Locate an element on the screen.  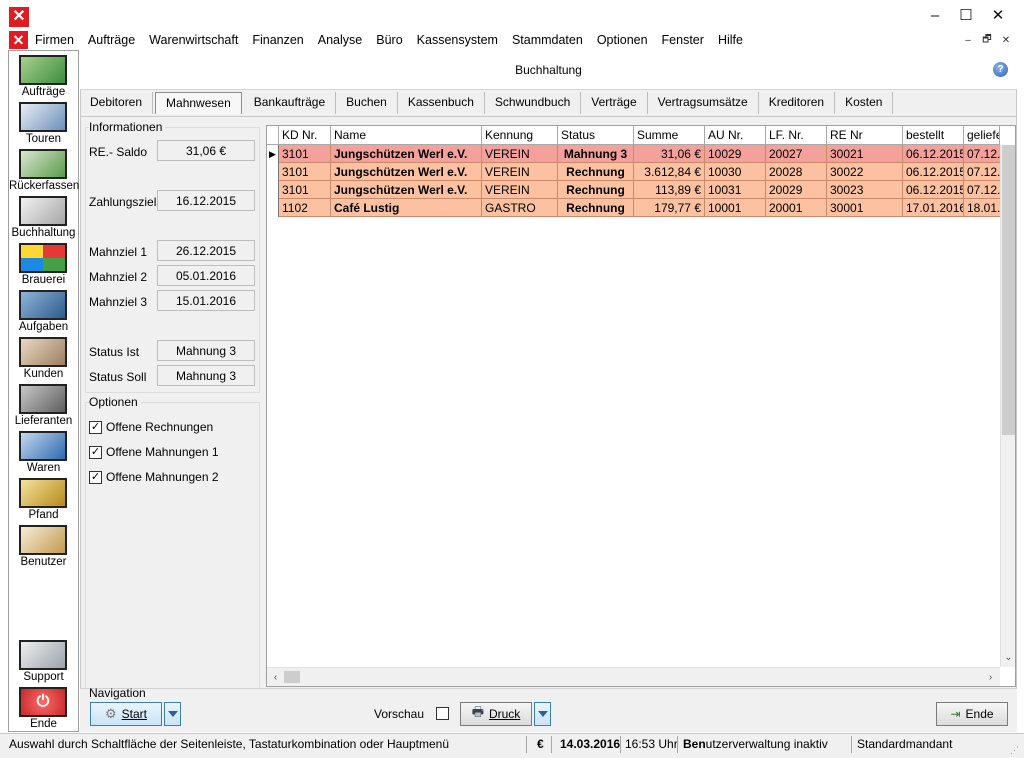
tab-mahnwesen: Mahnwesen is located at coordinates (198, 103).